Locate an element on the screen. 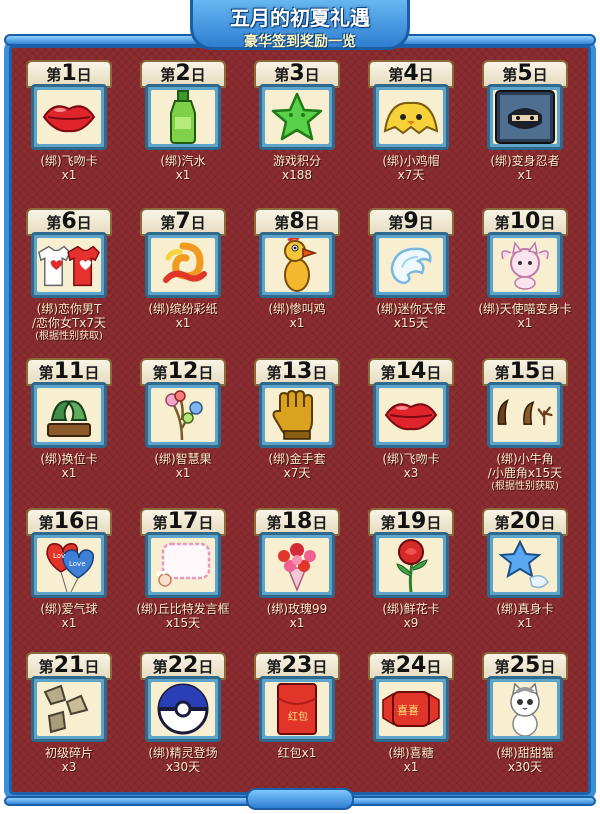 The image size is (600, 814). reward-cell-day-24: 第24日 喜喜 (绑)喜糖 x1 is located at coordinates (411, 723).